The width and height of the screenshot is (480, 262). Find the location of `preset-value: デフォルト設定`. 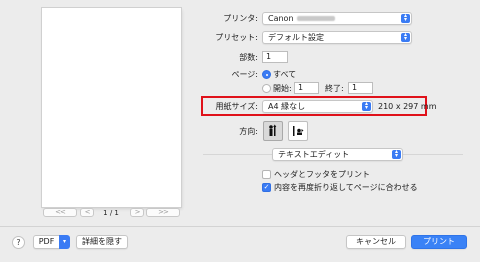

preset-value: デフォルト設定 is located at coordinates (296, 37).